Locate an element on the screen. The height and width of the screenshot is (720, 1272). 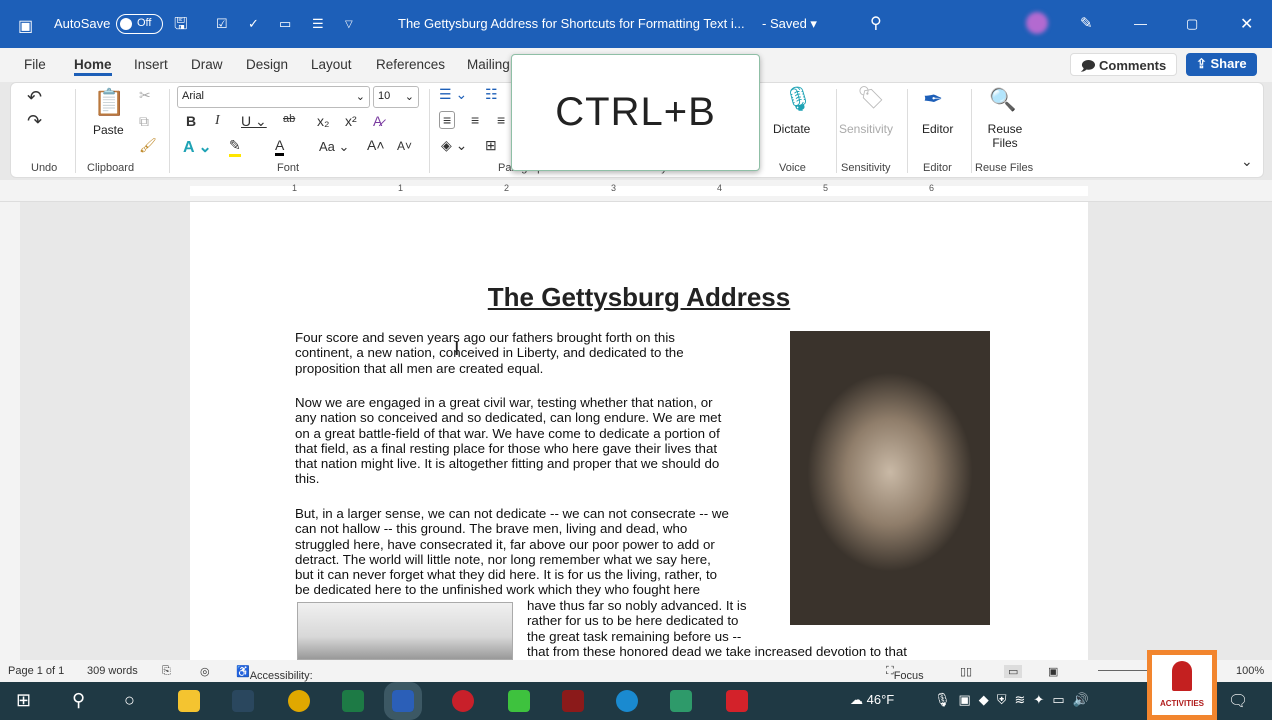
microphone-icon: 🎙 is located at coordinates (798, 99).